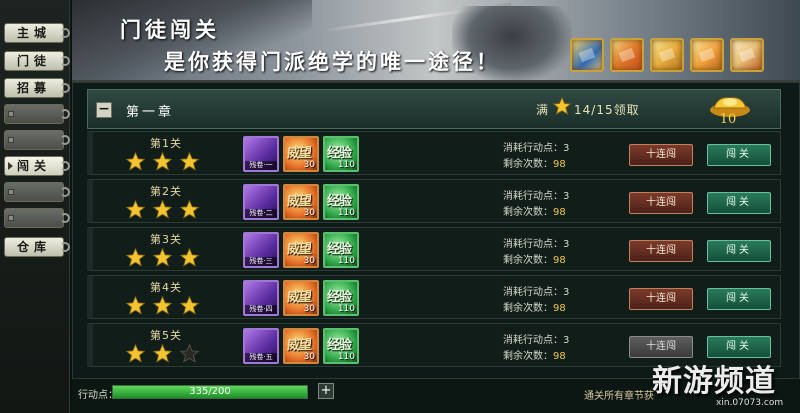 The height and width of the screenshot is (413, 800). What do you see at coordinates (261, 154) in the screenshot?
I see `treasure-box-icon: 残卷·一` at bounding box center [261, 154].